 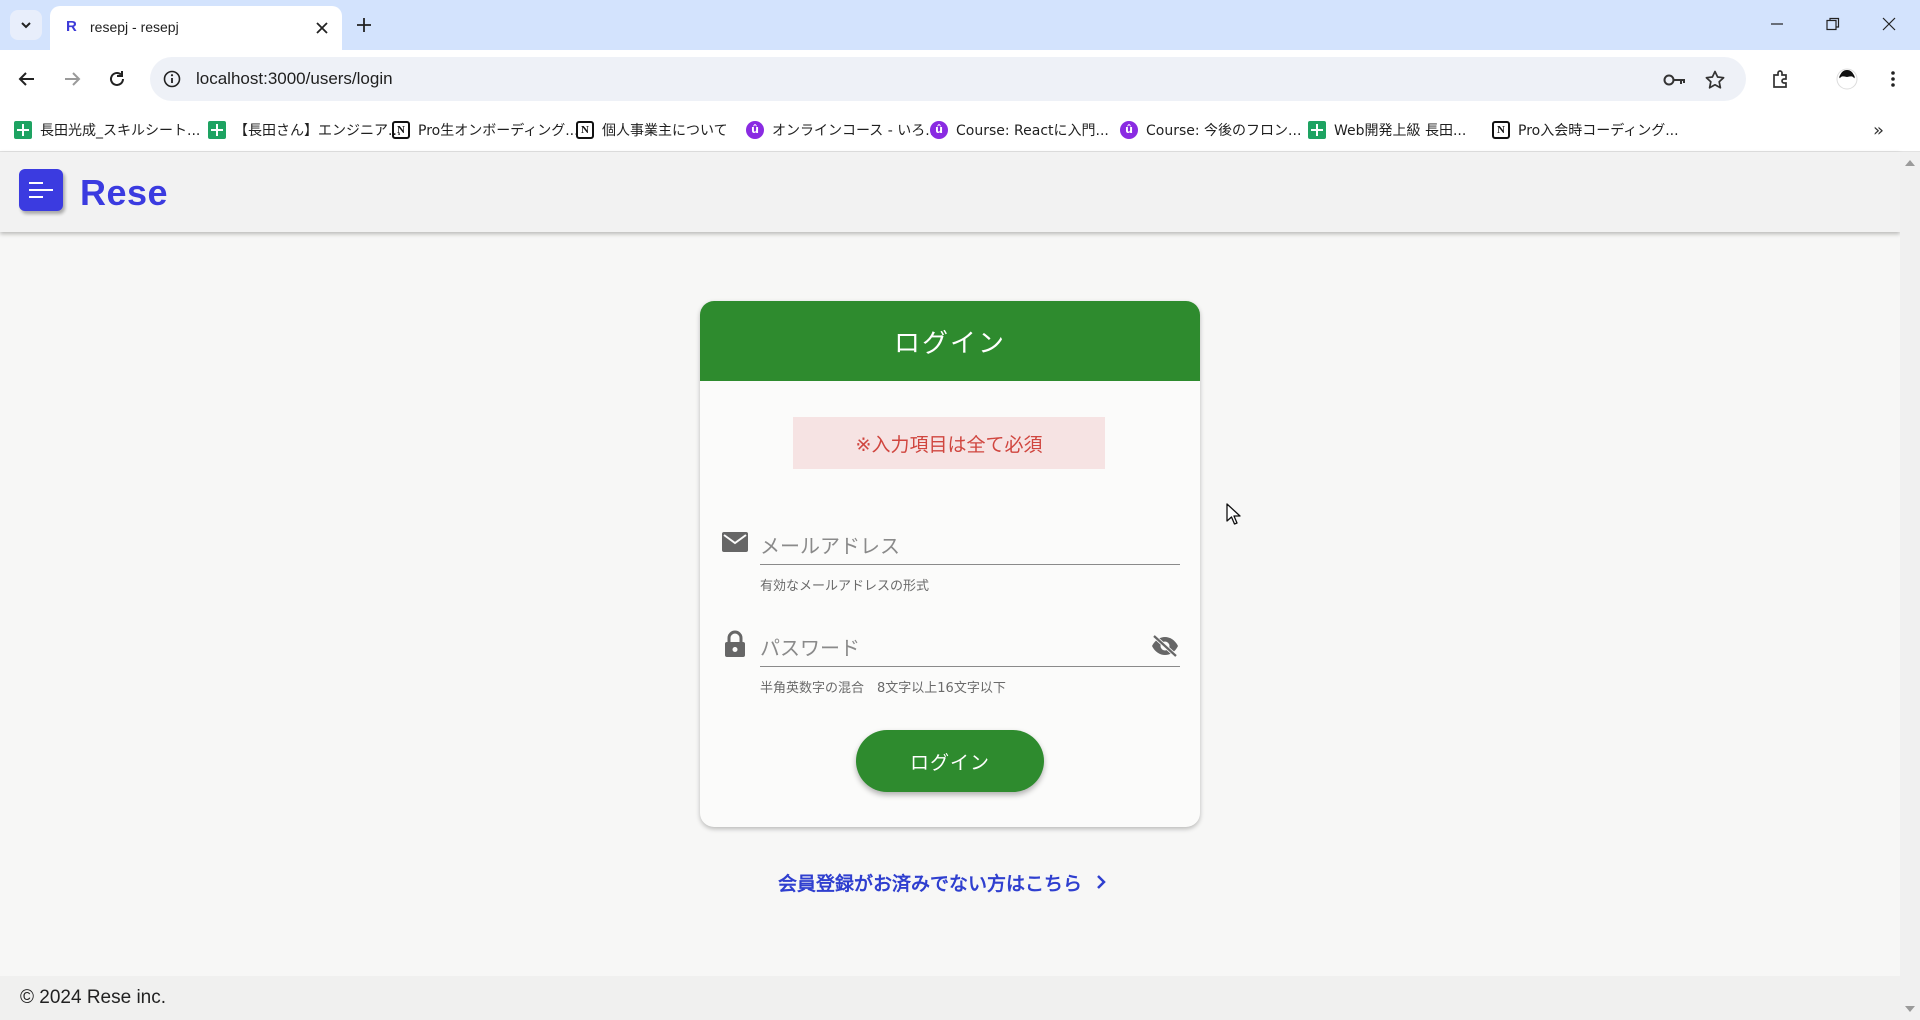 I want to click on email-hint: 有効なメールアドレスの形式, so click(x=845, y=586).